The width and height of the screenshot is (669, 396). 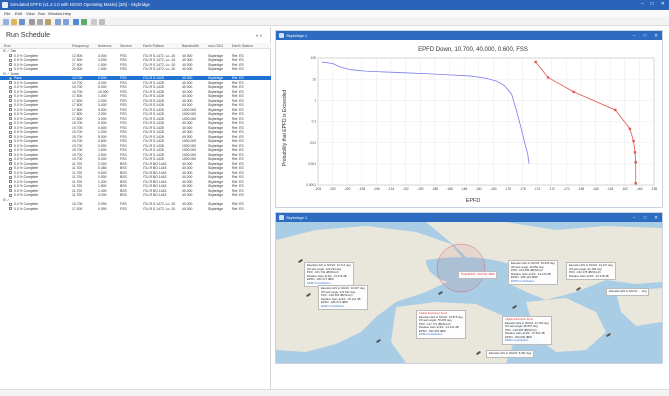 What do you see at coordinates (7, 46) in the screenshot?
I see `col-run: Run` at bounding box center [7, 46].